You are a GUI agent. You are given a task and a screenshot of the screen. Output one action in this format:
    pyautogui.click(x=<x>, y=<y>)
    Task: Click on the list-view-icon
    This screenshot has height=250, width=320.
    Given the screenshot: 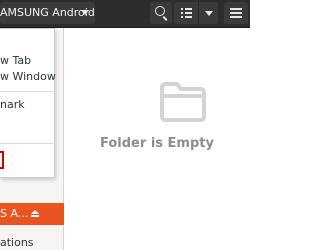 What is the action you would take?
    pyautogui.click(x=186, y=13)
    